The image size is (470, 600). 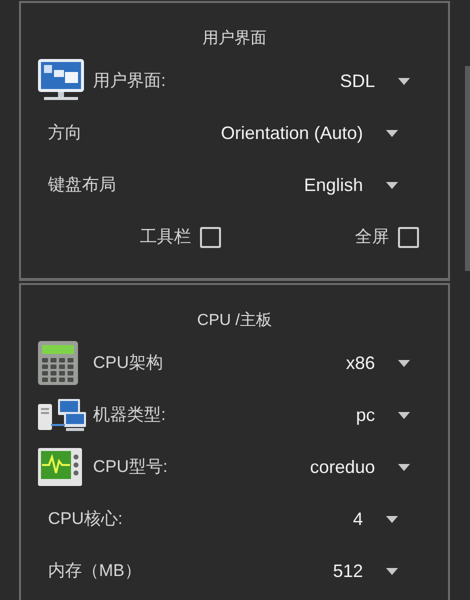 What do you see at coordinates (129, 81) in the screenshot?
I see `field-label: 用户界面:` at bounding box center [129, 81].